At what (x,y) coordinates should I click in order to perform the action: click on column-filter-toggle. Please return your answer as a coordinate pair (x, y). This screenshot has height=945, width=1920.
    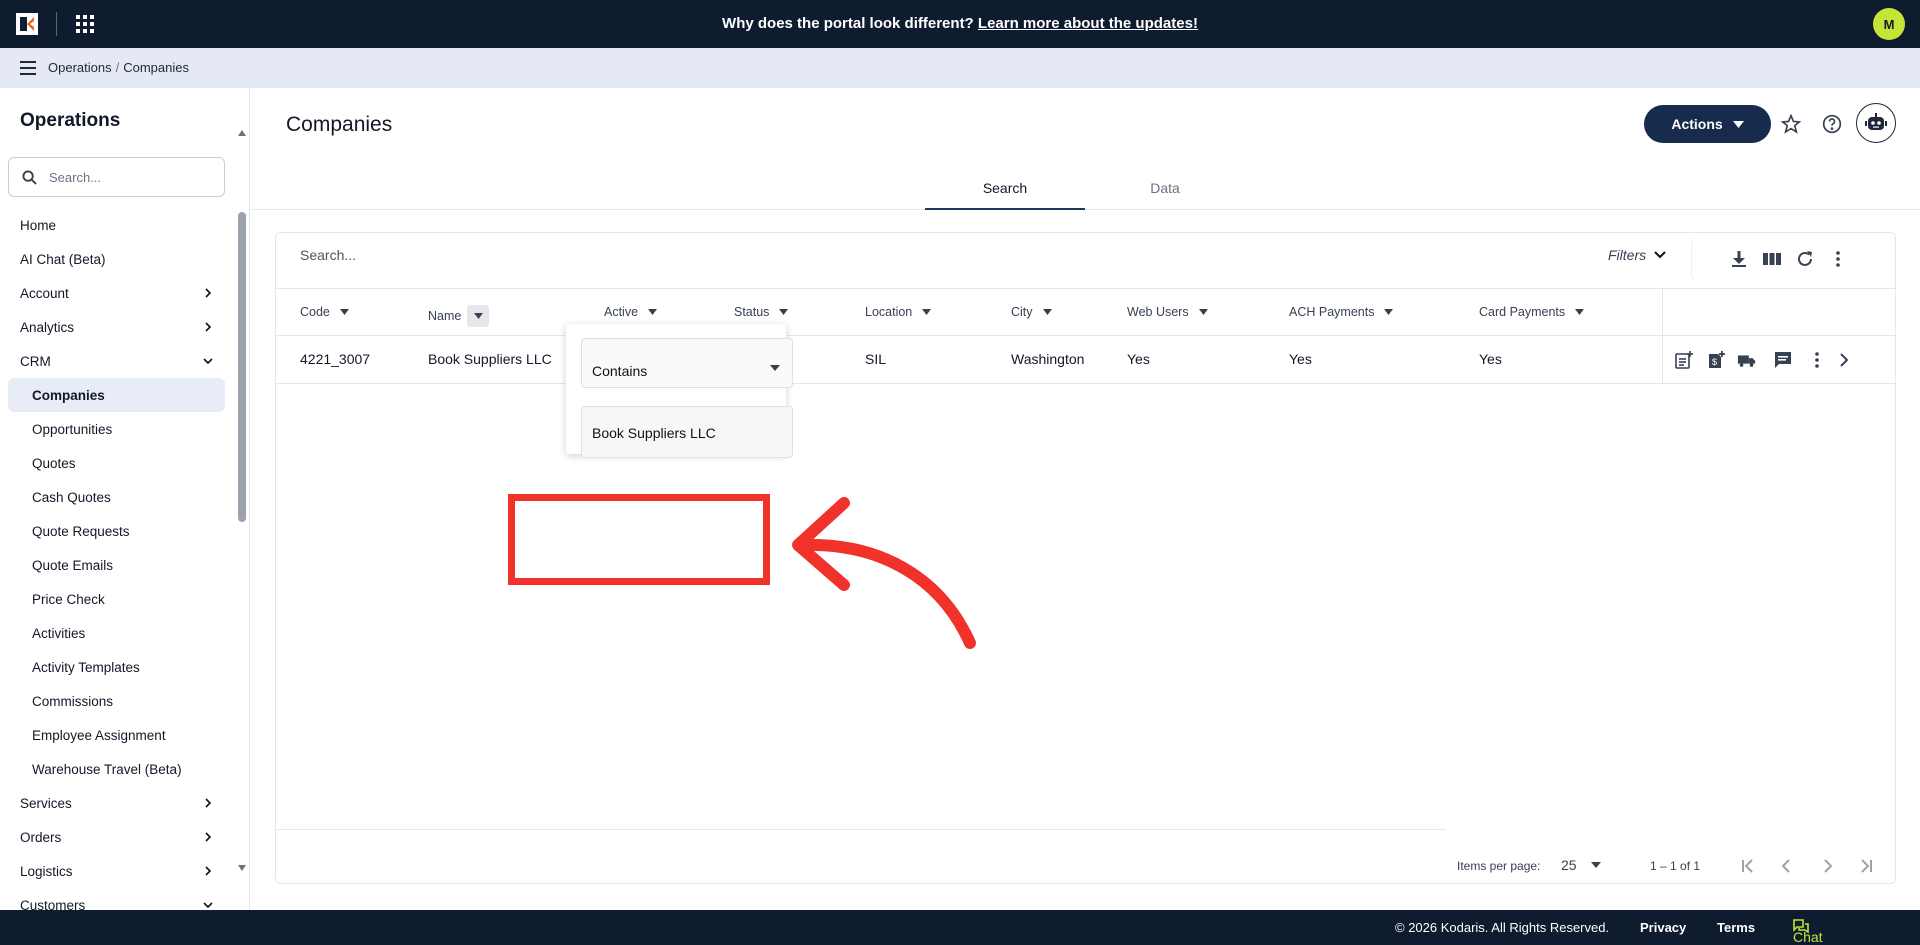
    Looking at the image, I should click on (478, 316).